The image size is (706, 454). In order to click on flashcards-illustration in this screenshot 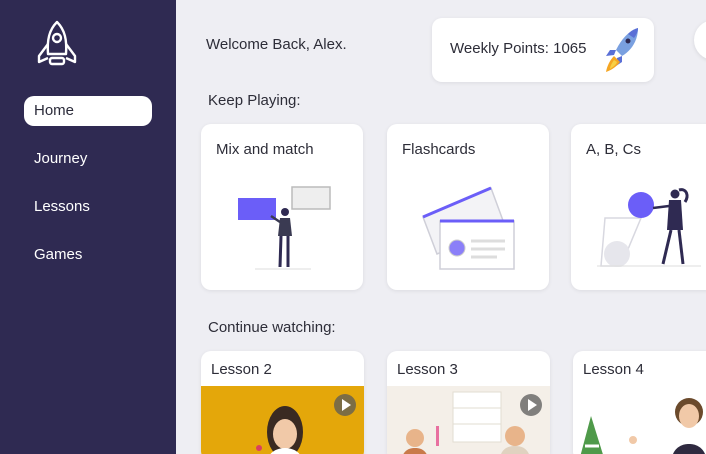, I will do `click(468, 228)`.